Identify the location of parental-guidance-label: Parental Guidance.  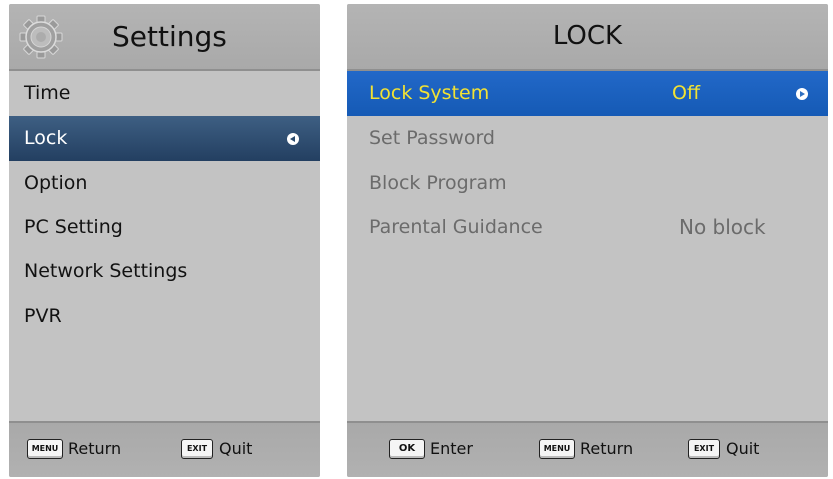
(456, 227).